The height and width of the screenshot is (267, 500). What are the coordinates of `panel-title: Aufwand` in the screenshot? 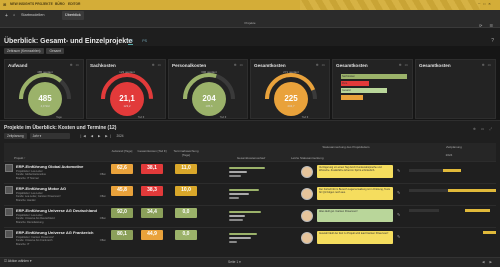 It's located at (18, 65).